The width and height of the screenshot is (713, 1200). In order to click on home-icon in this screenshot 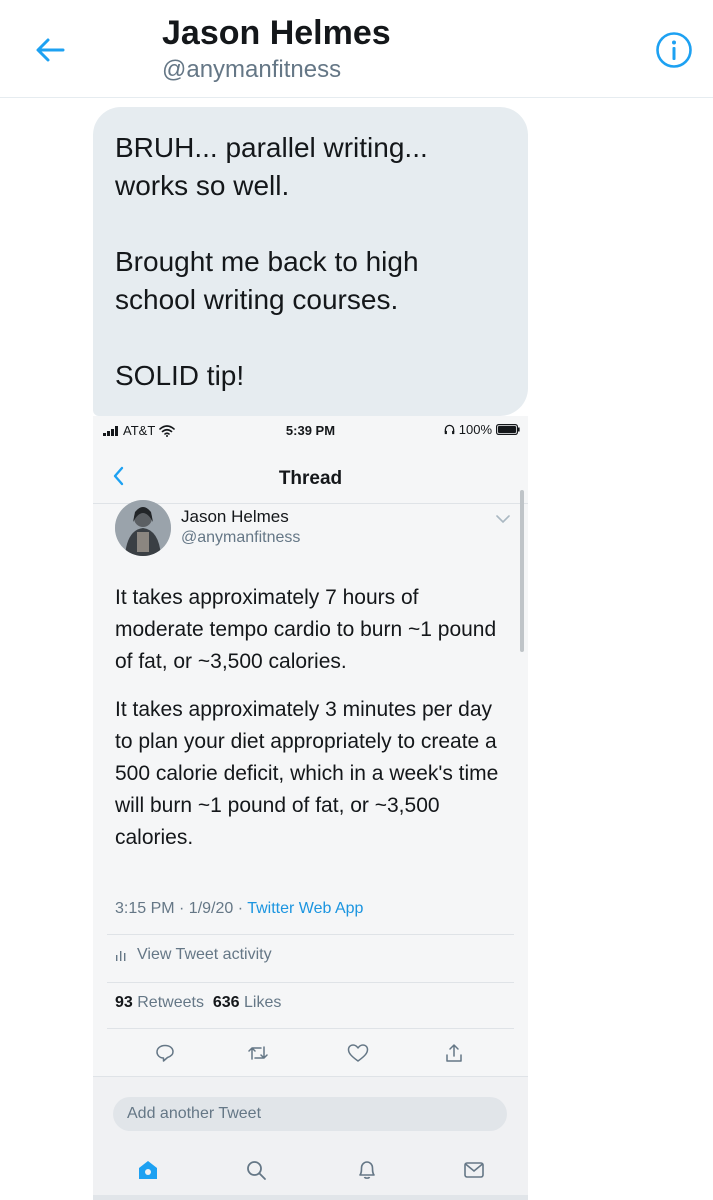, I will do `click(148, 1170)`.